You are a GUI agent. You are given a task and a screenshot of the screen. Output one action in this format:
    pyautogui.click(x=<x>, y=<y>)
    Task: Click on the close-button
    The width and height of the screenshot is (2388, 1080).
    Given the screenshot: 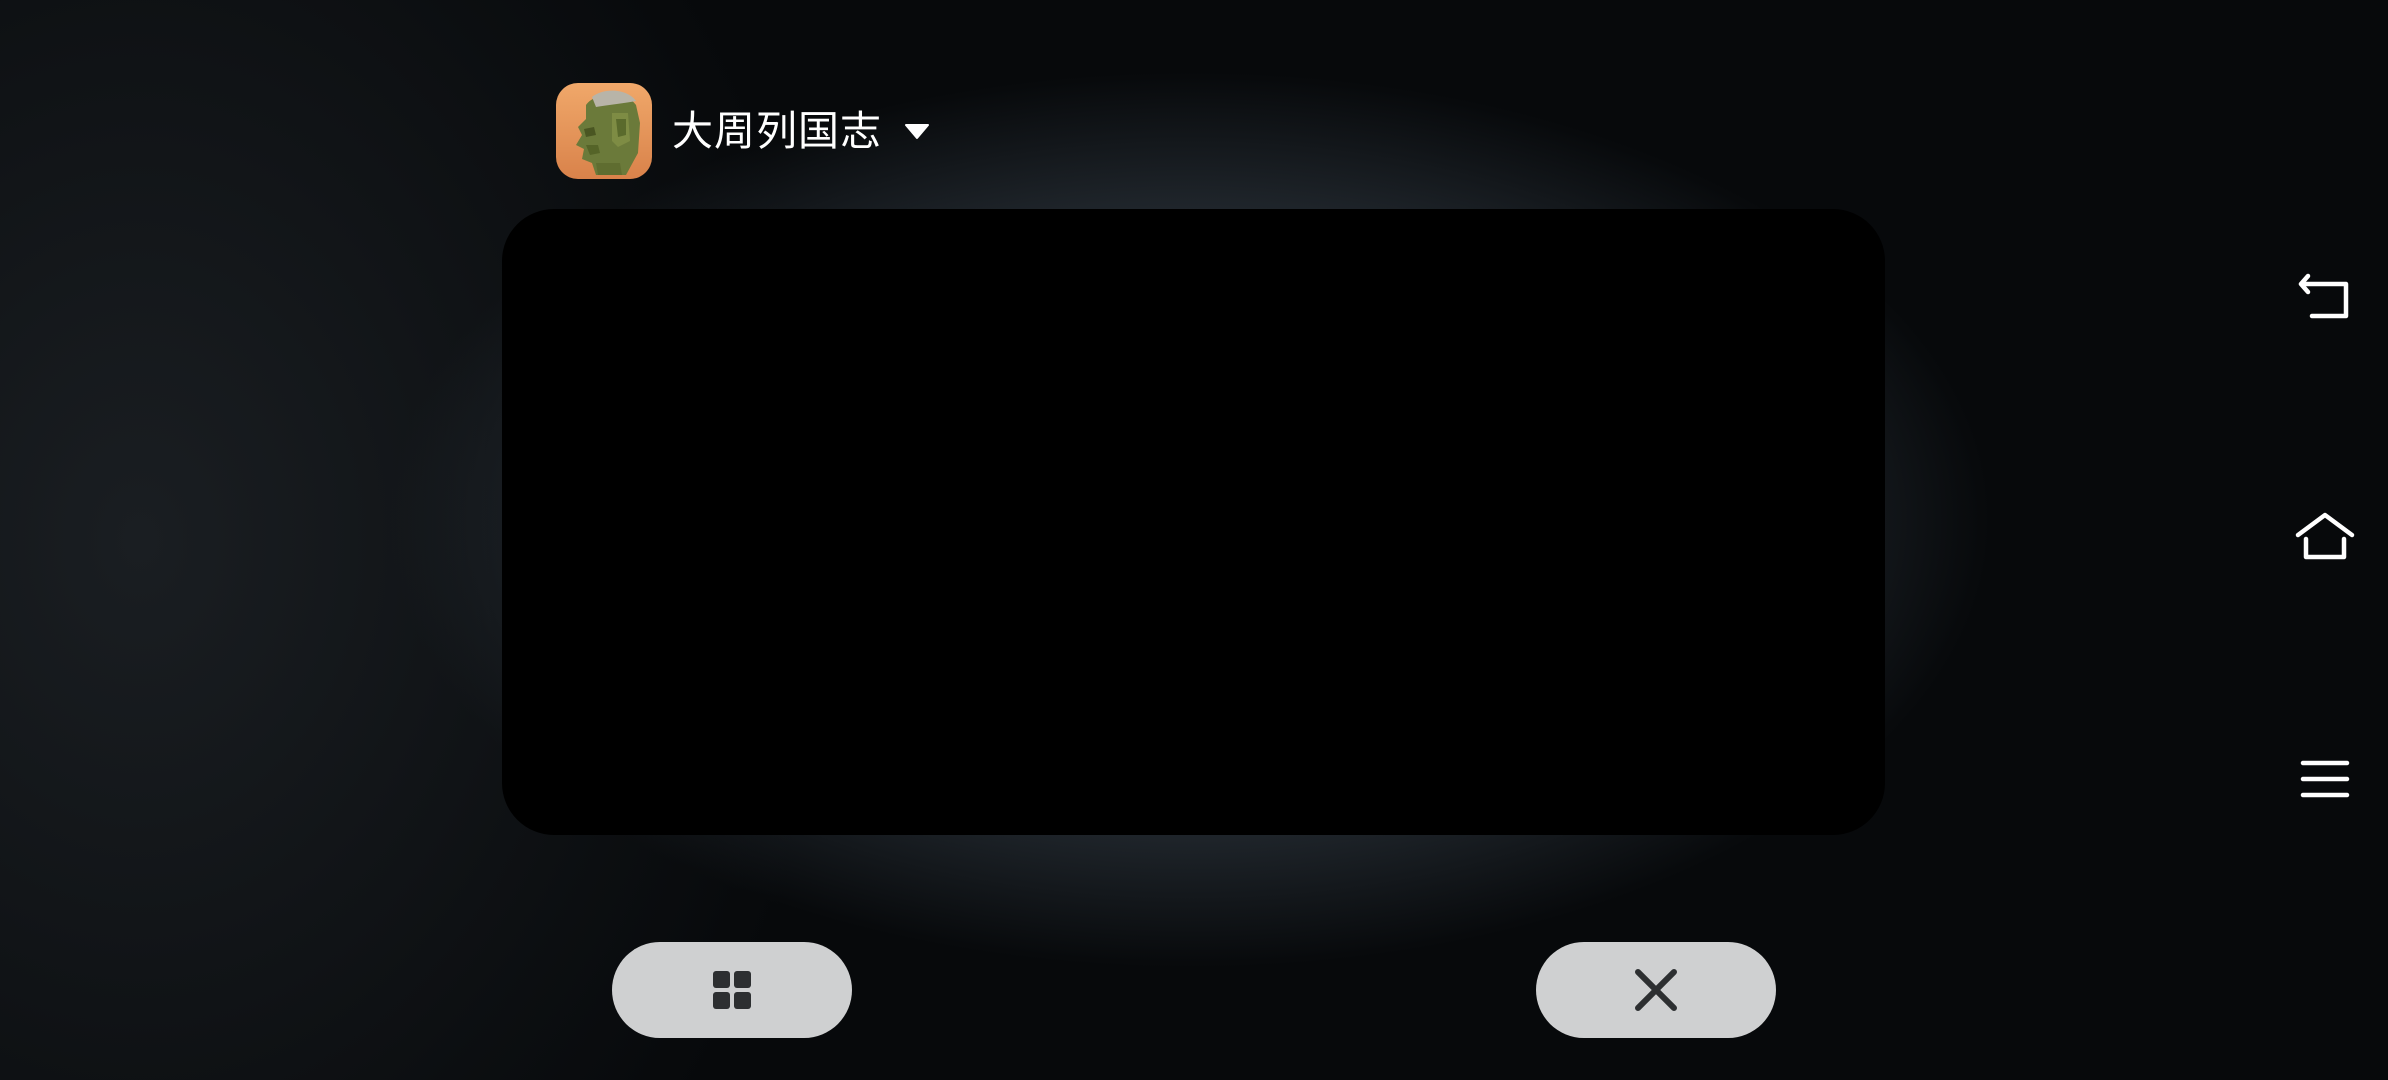 What is the action you would take?
    pyautogui.click(x=1656, y=990)
    